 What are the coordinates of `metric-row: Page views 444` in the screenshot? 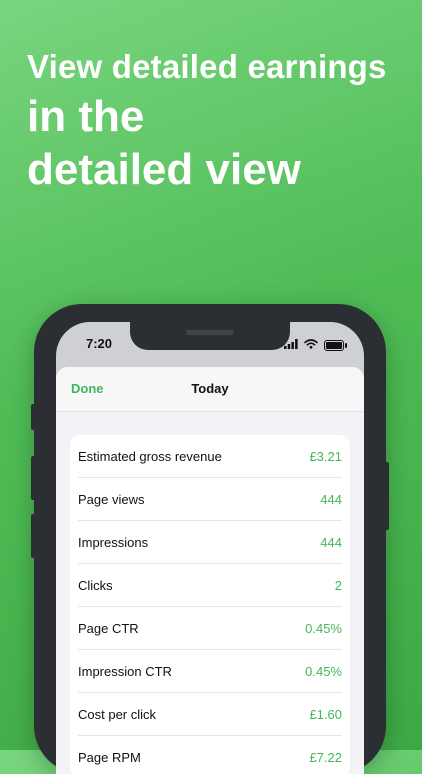 It's located at (210, 499).